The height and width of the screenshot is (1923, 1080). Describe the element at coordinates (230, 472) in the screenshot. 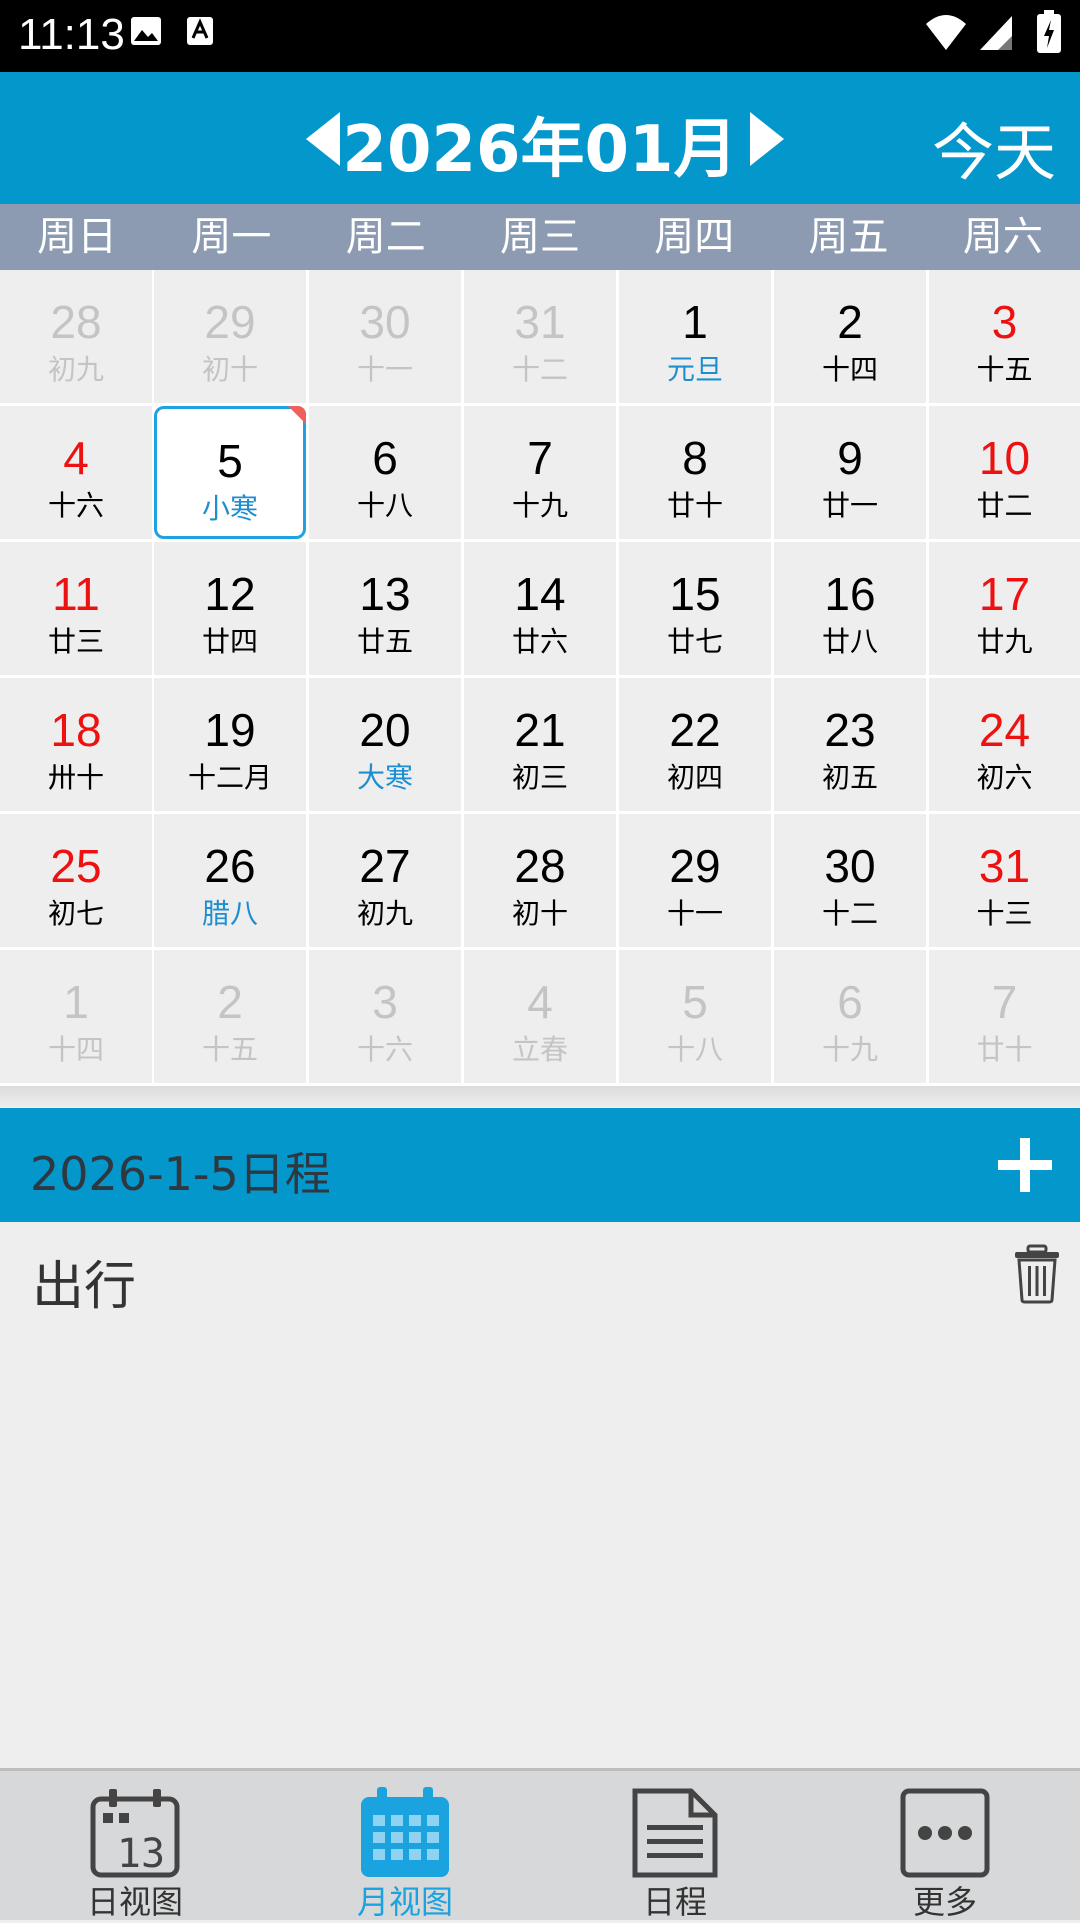

I see `day-cell-selected: 5 小寒` at that location.